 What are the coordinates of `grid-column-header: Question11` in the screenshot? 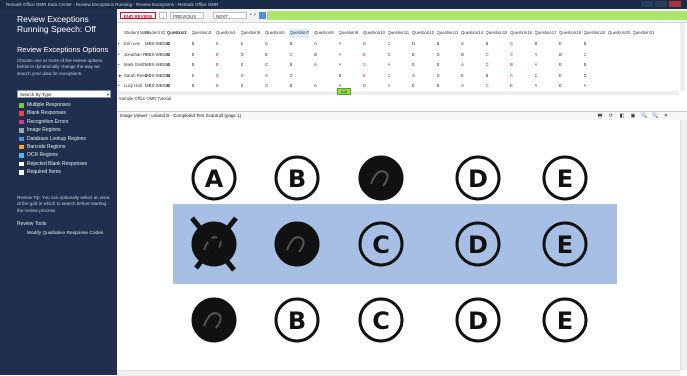 It's located at (399, 33).